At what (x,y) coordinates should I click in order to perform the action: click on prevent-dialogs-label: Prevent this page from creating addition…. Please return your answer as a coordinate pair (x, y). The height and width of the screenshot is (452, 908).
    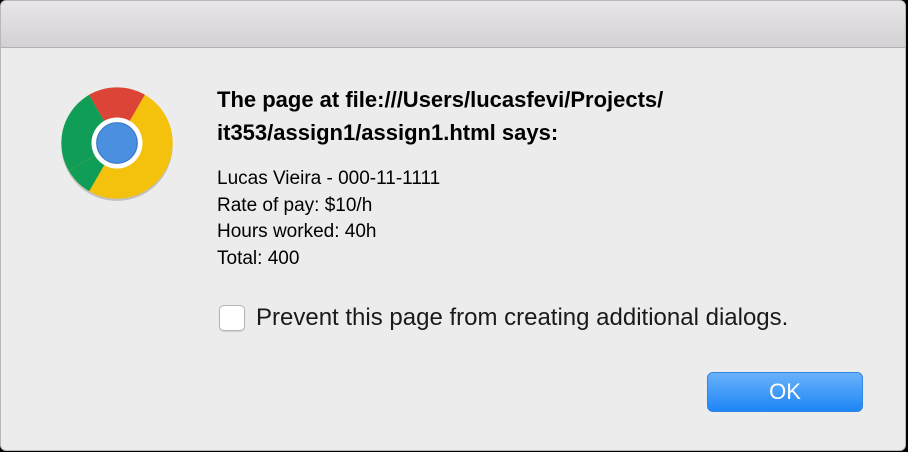
    Looking at the image, I should click on (522, 318).